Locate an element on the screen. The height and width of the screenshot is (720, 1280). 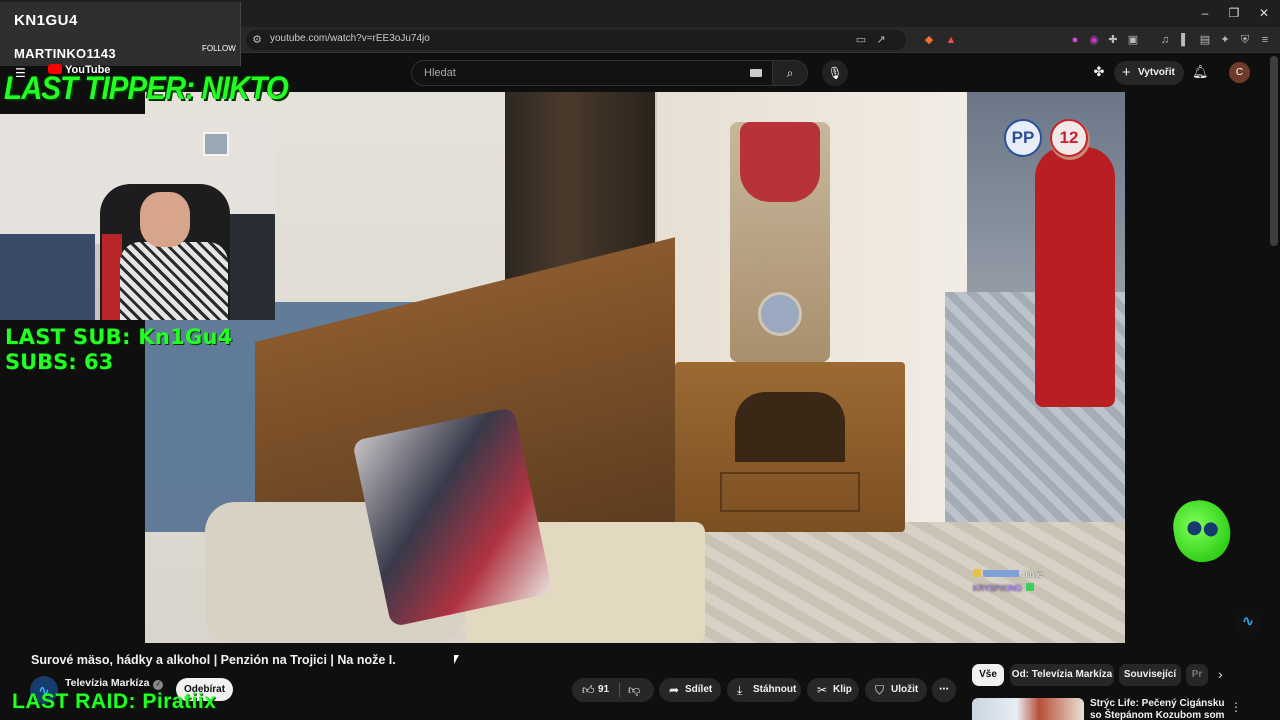
search-button: ⌕ is located at coordinates (790, 73).